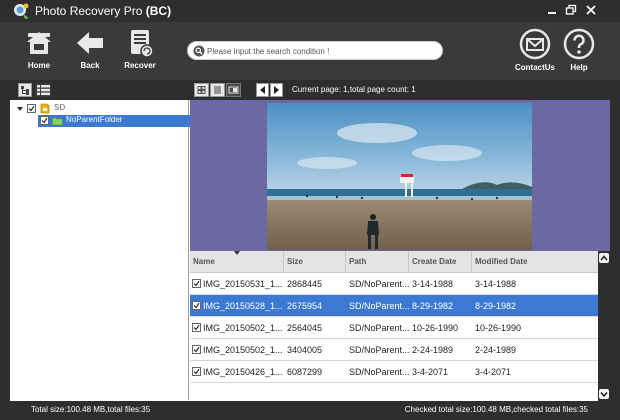 The image size is (620, 420). Describe the element at coordinates (140, 65) in the screenshot. I see `recover-label: Recover` at that location.